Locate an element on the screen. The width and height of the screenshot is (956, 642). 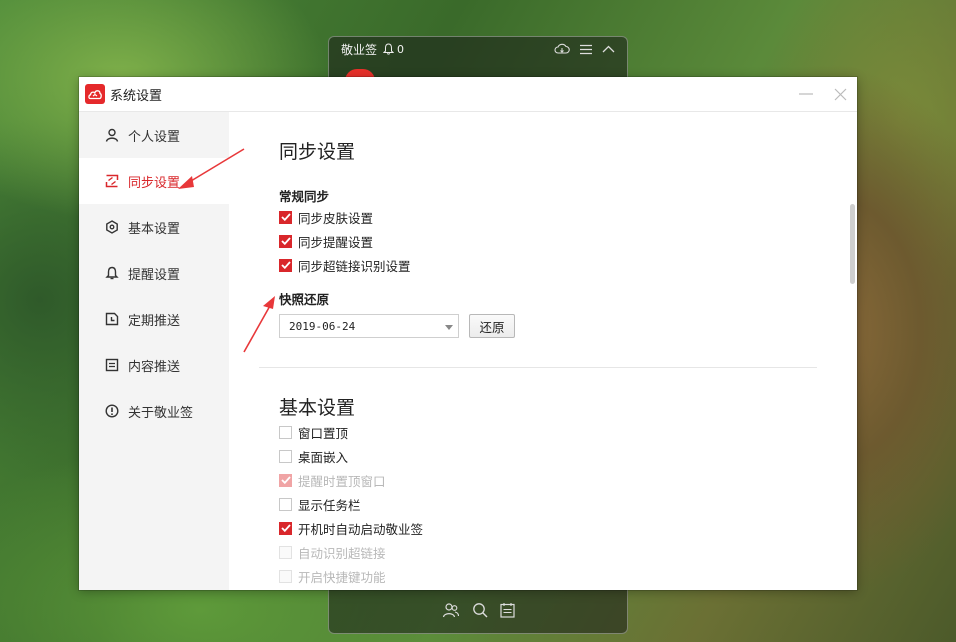
search-icon is located at coordinates (480, 612).